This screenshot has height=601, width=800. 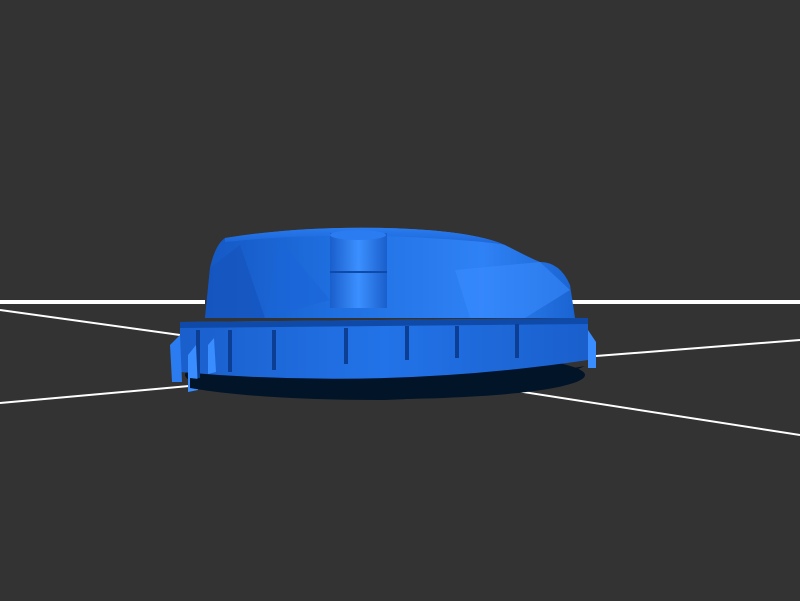 I want to click on model-clip-left, so click(x=176, y=358).